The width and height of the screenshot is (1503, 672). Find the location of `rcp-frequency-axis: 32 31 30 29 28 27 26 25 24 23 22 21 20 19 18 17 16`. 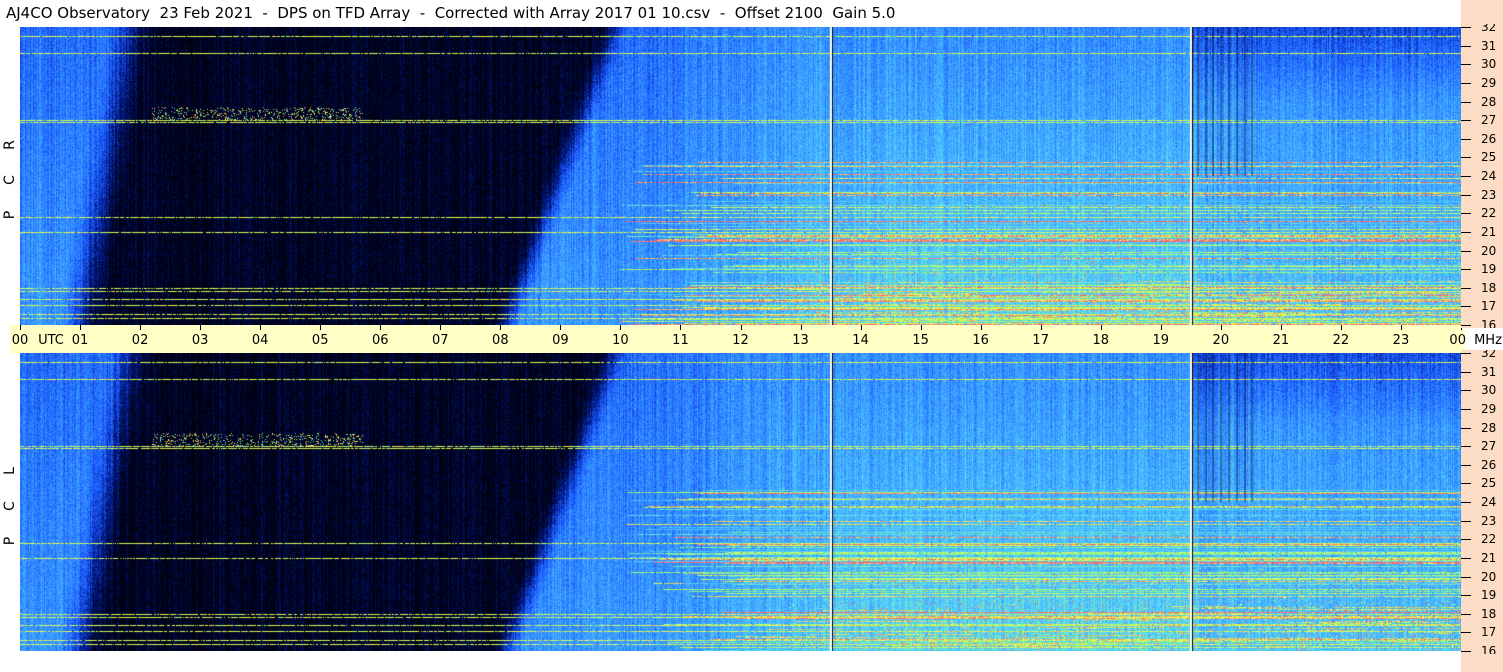

rcp-frequency-axis: 32 31 30 29 28 27 26 25 24 23 22 21 20 19 18 17 16 is located at coordinates (1482, 176).